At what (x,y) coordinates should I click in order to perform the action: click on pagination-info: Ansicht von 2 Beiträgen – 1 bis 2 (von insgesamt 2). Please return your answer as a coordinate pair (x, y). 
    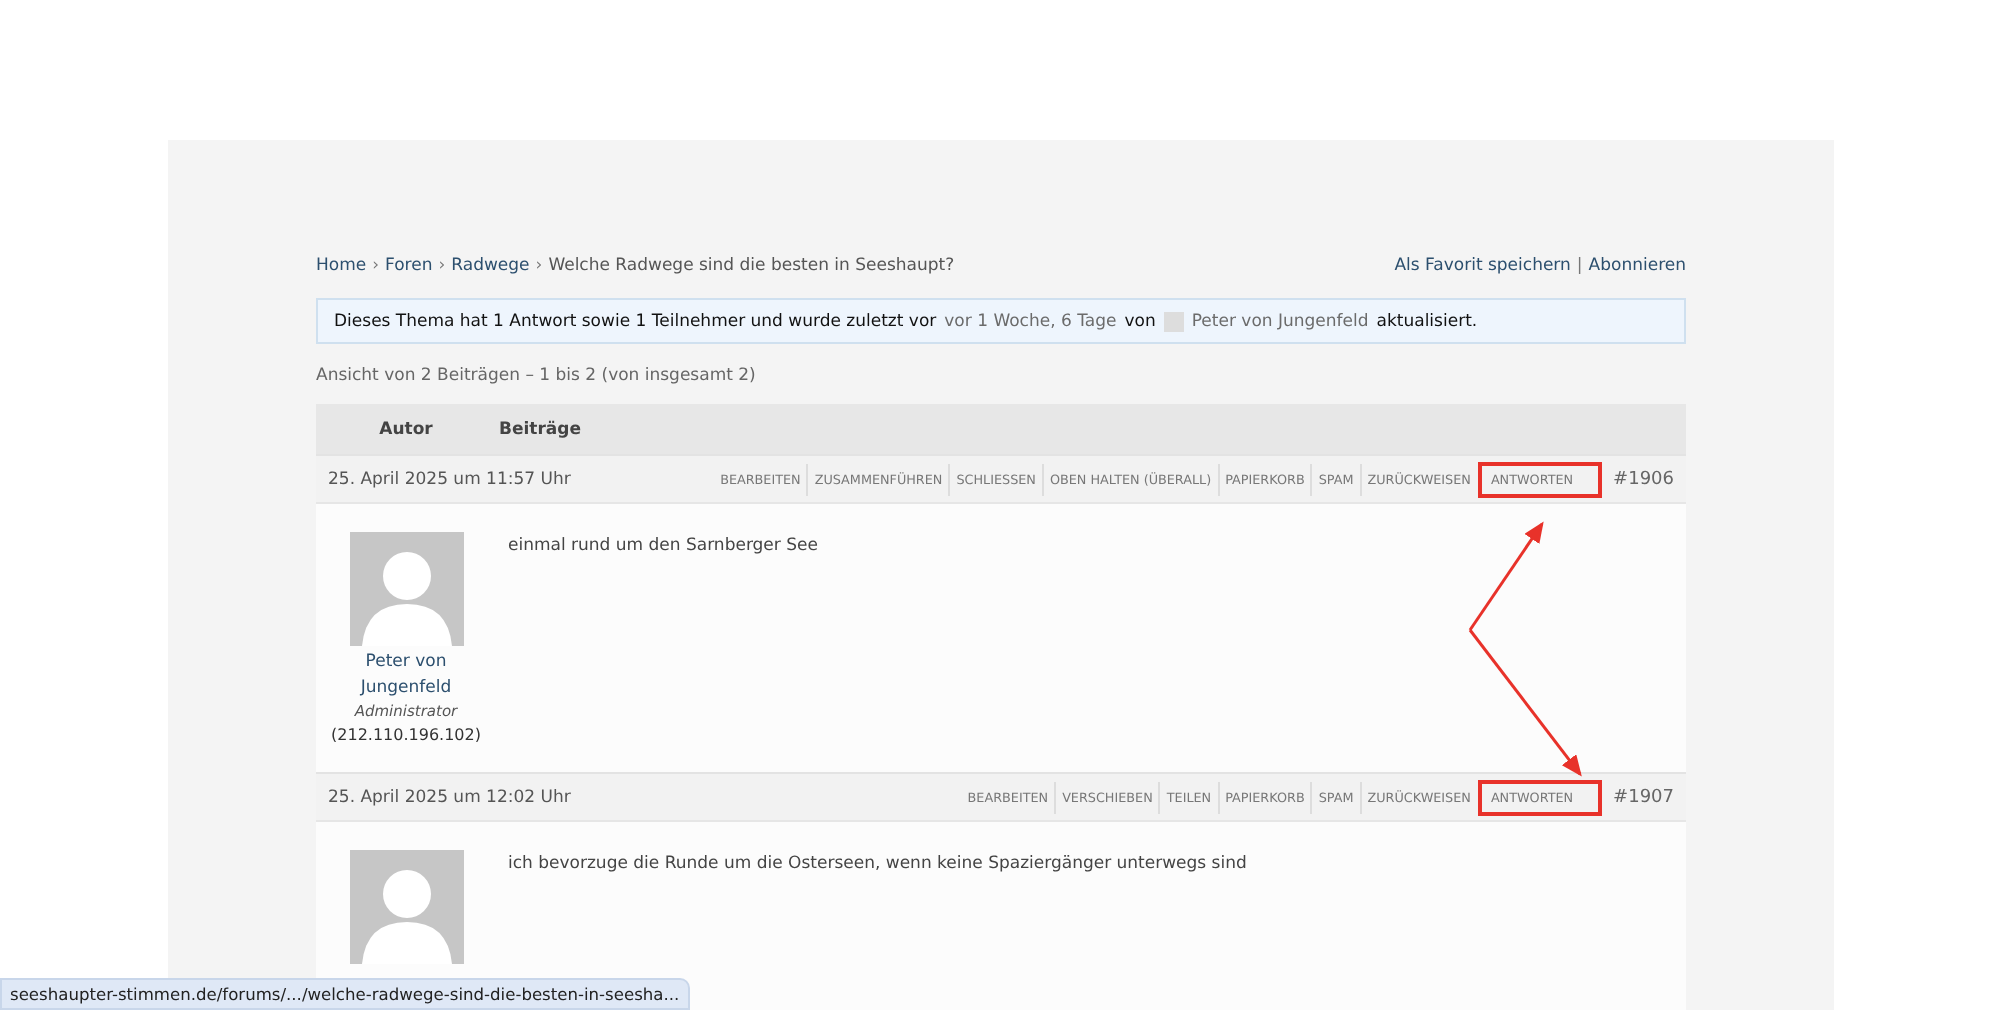
    Looking at the image, I should click on (537, 378).